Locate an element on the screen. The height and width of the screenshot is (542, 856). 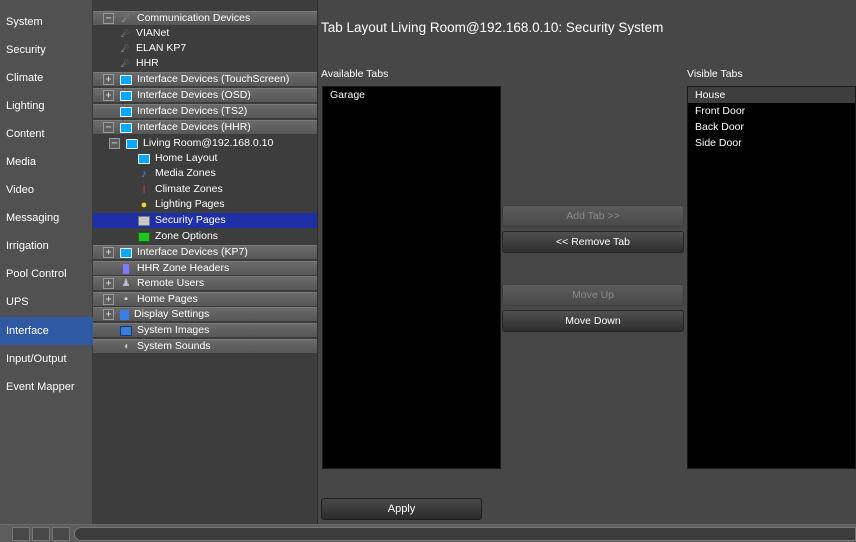
tree-lighting-pages: ● Lighting Pages is located at coordinates (181, 204).